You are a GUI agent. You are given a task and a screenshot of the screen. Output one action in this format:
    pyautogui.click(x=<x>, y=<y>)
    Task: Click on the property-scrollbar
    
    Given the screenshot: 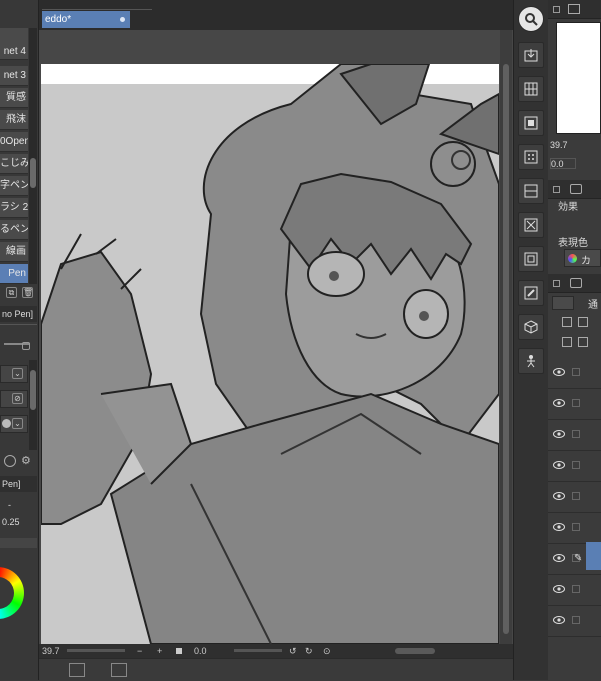 What is the action you would take?
    pyautogui.click(x=33, y=405)
    